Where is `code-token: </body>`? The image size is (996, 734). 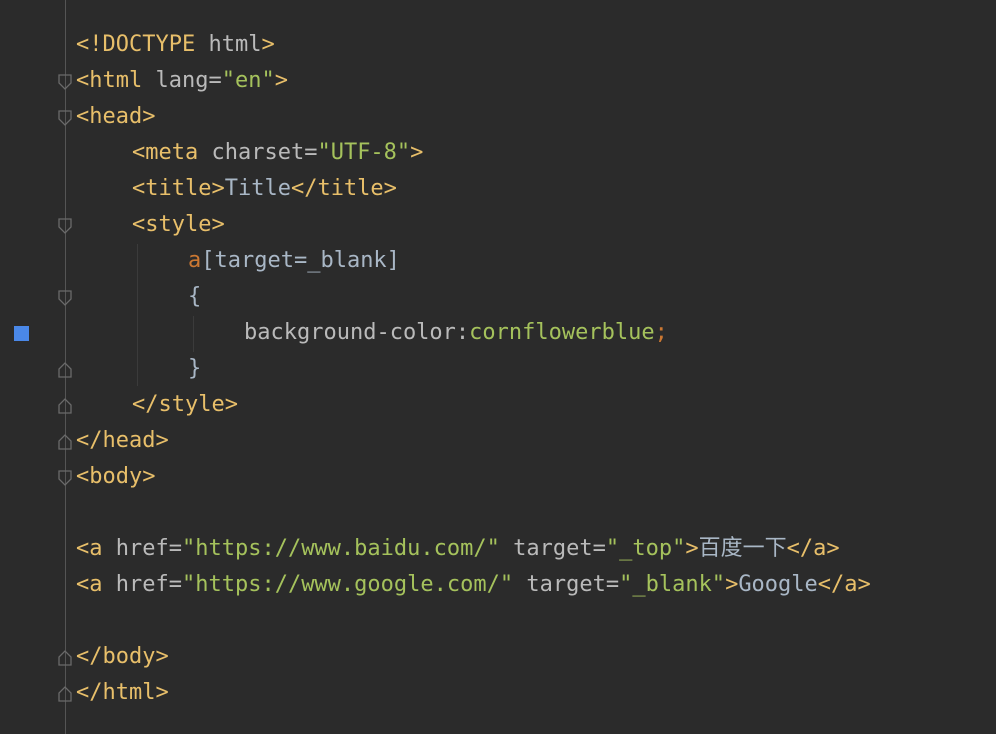 code-token: </body> is located at coordinates (122, 656).